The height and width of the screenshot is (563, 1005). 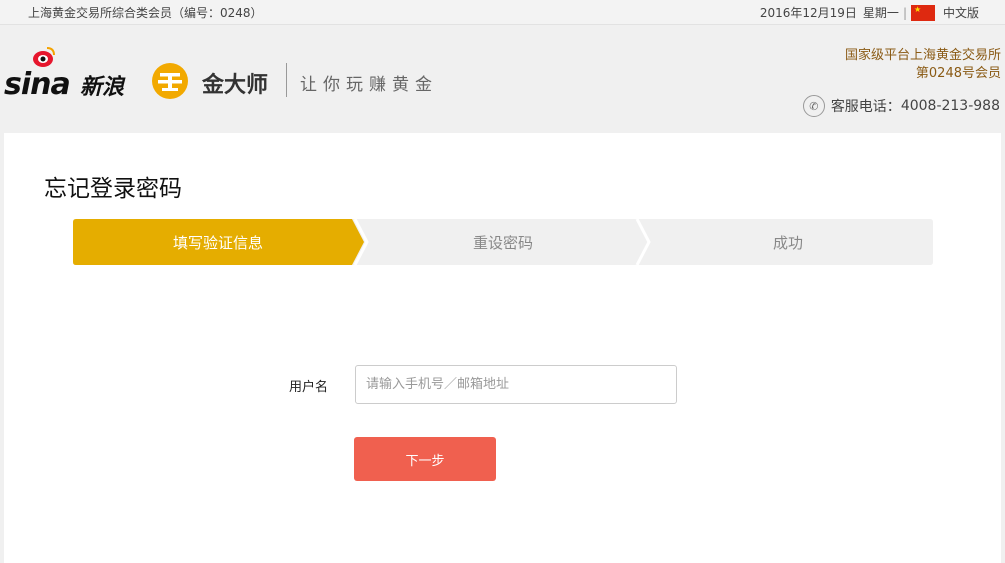 What do you see at coordinates (950, 106) in the screenshot?
I see `phone-number: 4008-213-988` at bounding box center [950, 106].